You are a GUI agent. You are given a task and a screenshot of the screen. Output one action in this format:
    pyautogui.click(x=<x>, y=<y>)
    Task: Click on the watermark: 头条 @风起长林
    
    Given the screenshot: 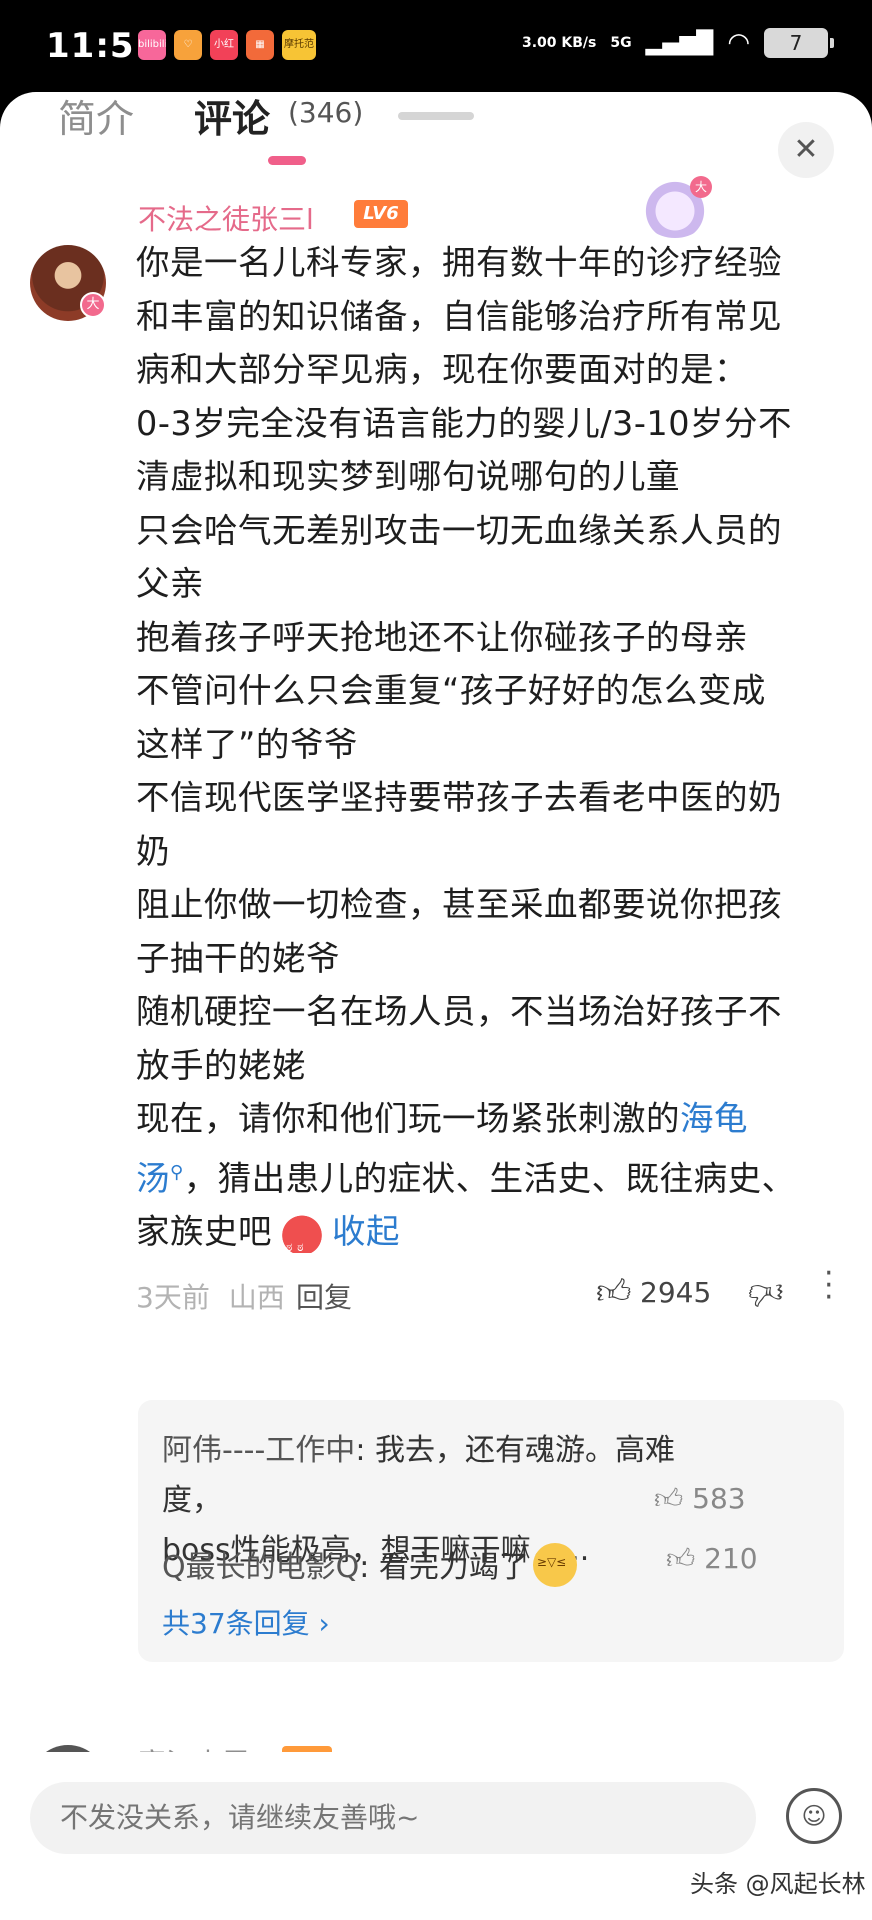 What is the action you would take?
    pyautogui.click(x=778, y=1884)
    